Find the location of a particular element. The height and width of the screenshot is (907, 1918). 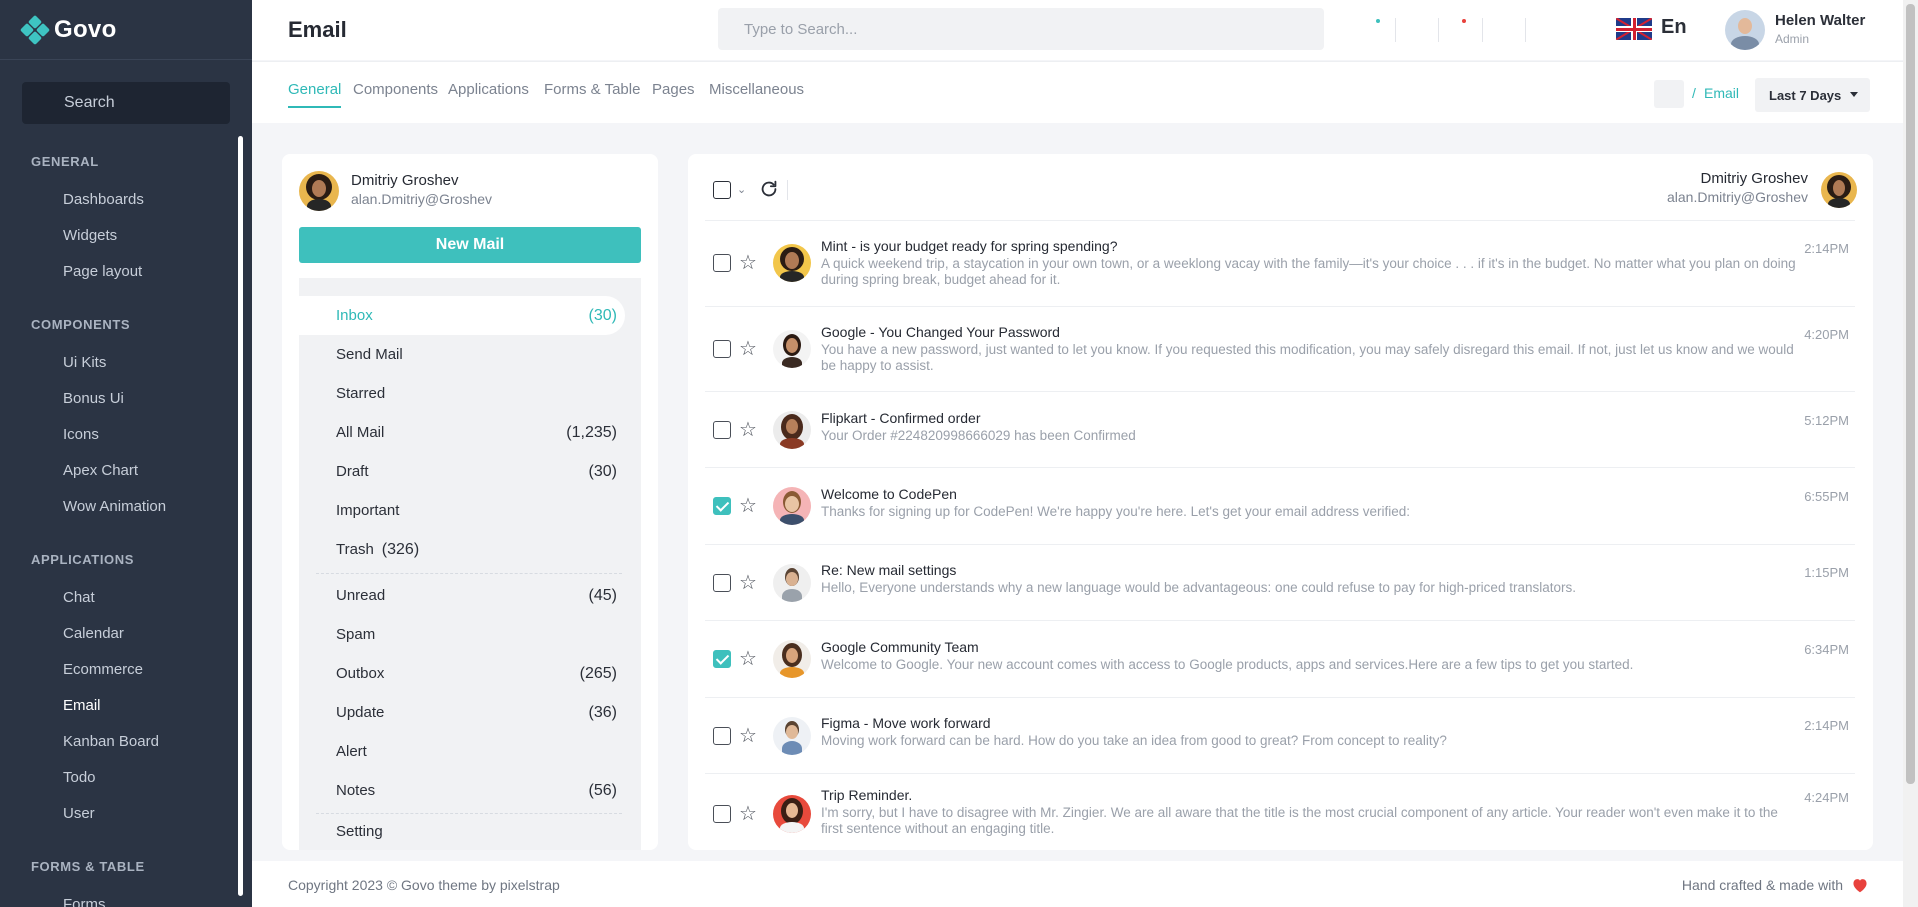

folder-label: Notes is located at coordinates (356, 790).